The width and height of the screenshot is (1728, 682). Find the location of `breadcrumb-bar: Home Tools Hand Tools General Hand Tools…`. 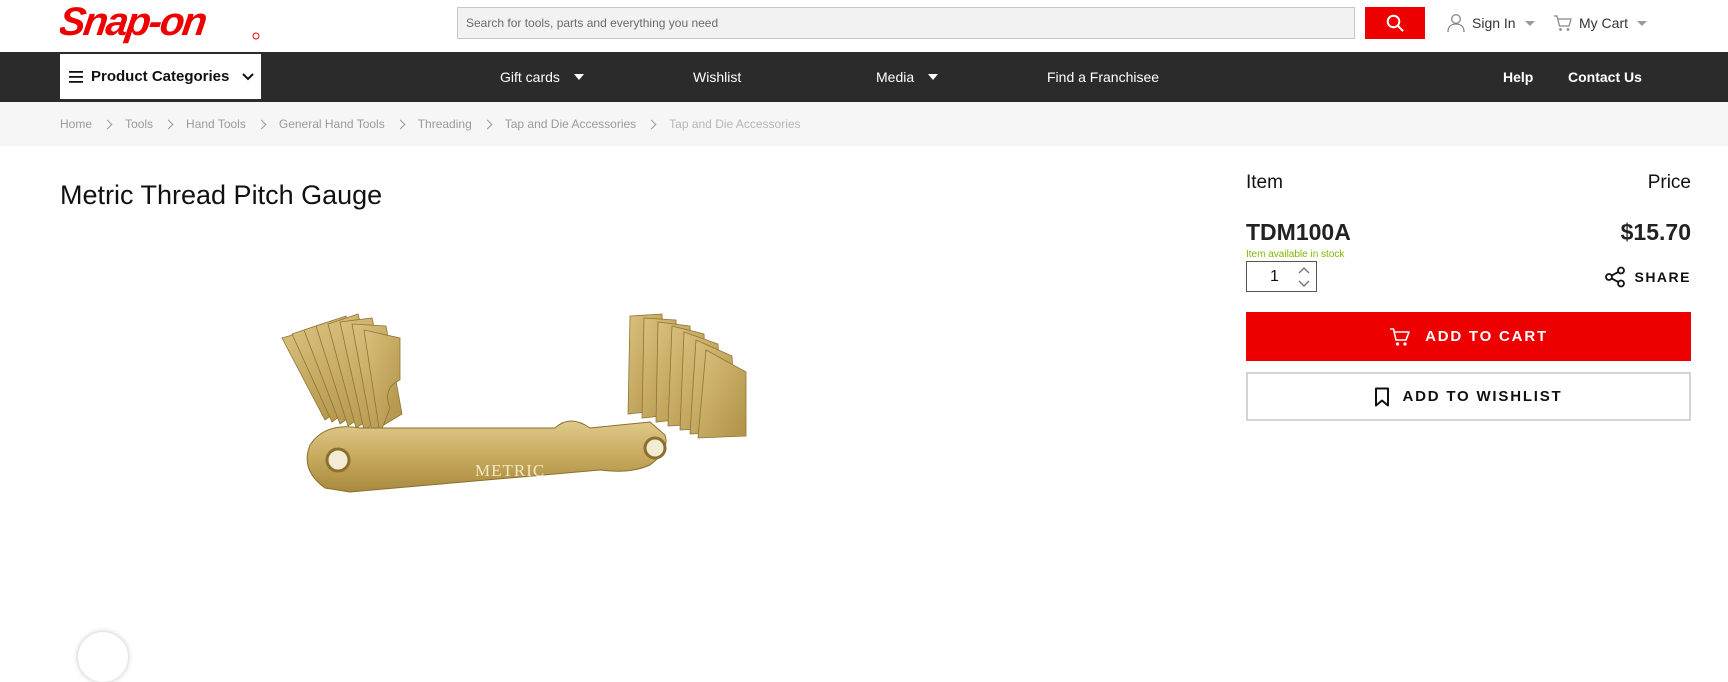

breadcrumb-bar: Home Tools Hand Tools General Hand Tools… is located at coordinates (864, 124).